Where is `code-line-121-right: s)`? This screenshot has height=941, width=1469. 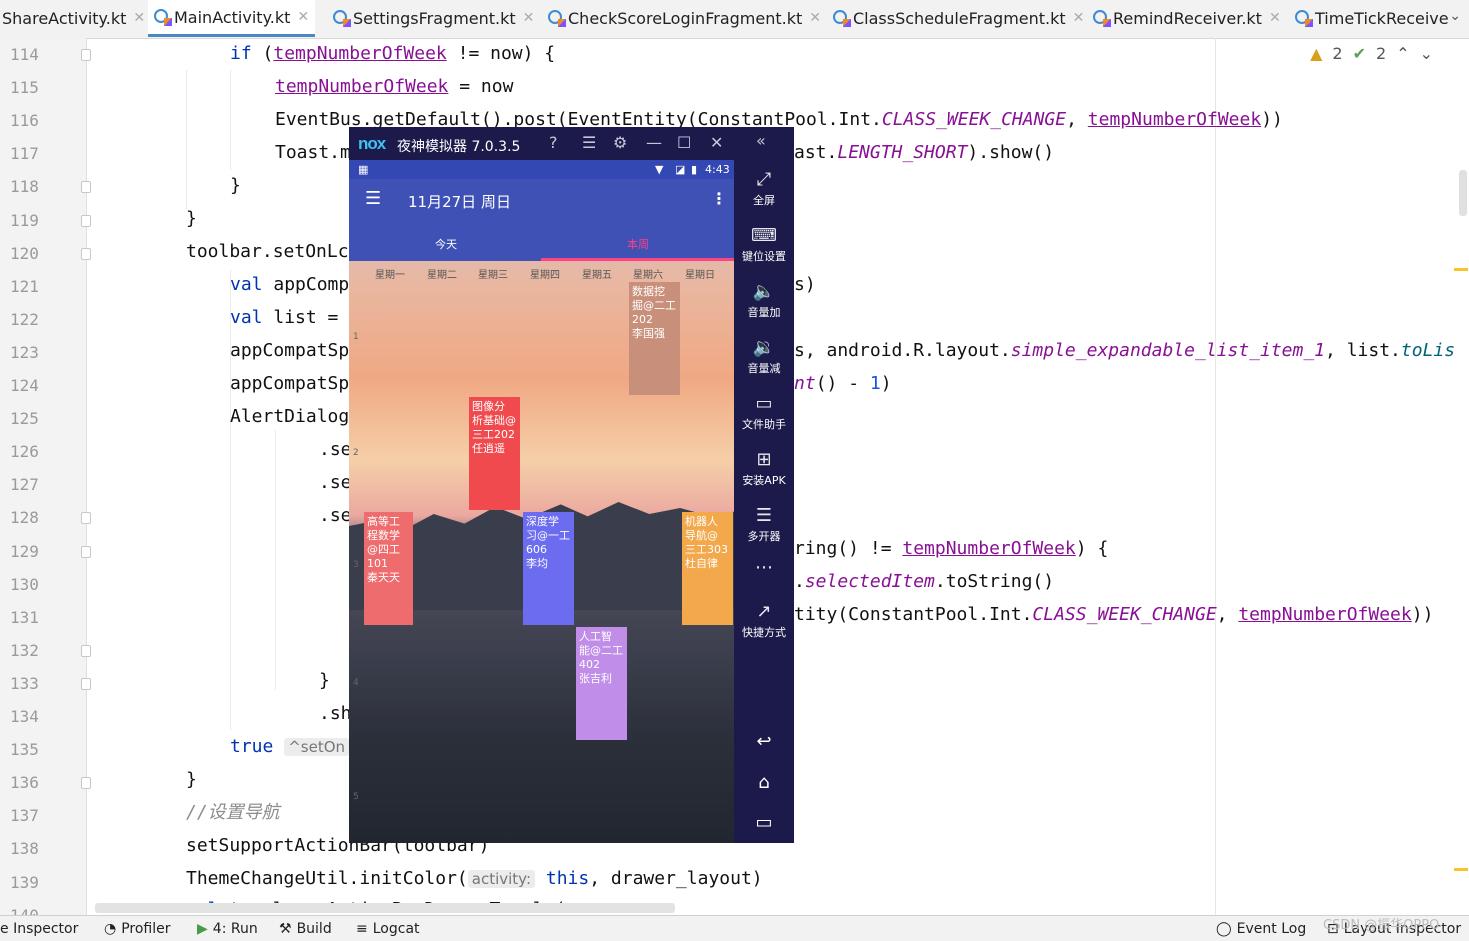 code-line-121-right: s) is located at coordinates (805, 285).